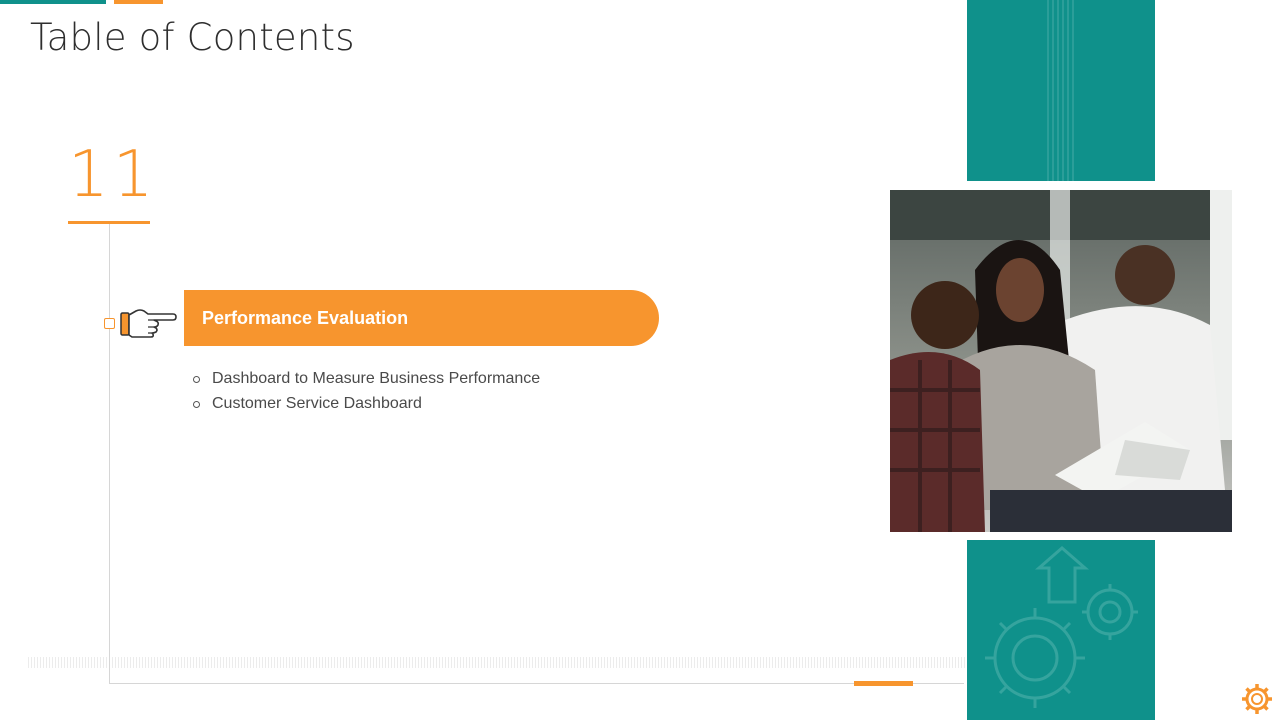  What do you see at coordinates (109, 323) in the screenshot?
I see `timeline-node` at bounding box center [109, 323].